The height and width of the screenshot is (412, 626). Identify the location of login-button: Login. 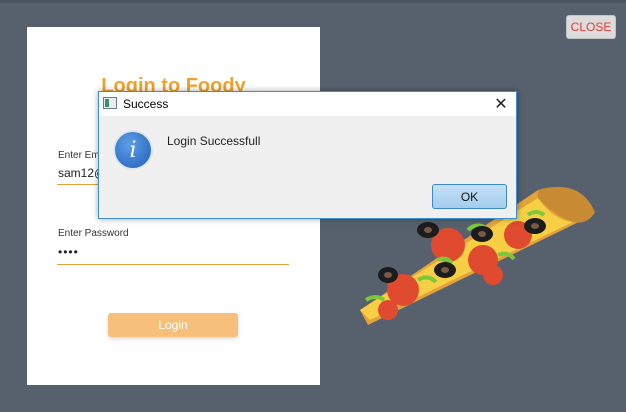
(173, 325).